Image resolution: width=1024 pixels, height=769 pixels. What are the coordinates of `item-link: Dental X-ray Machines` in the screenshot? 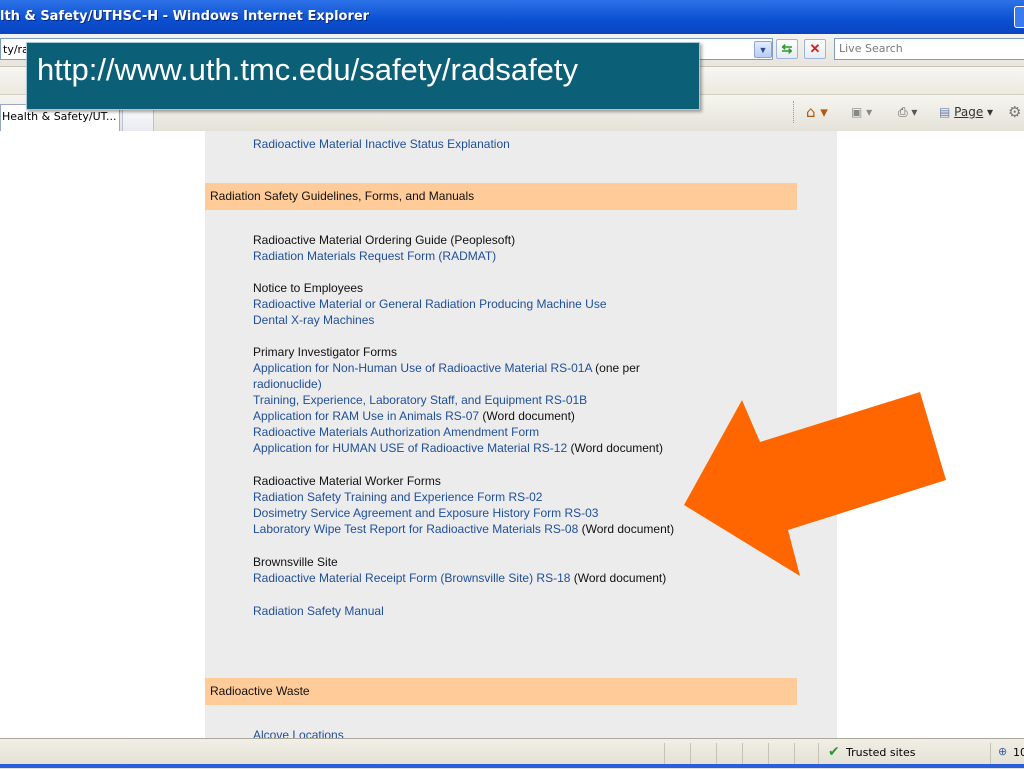 It's located at (313, 320).